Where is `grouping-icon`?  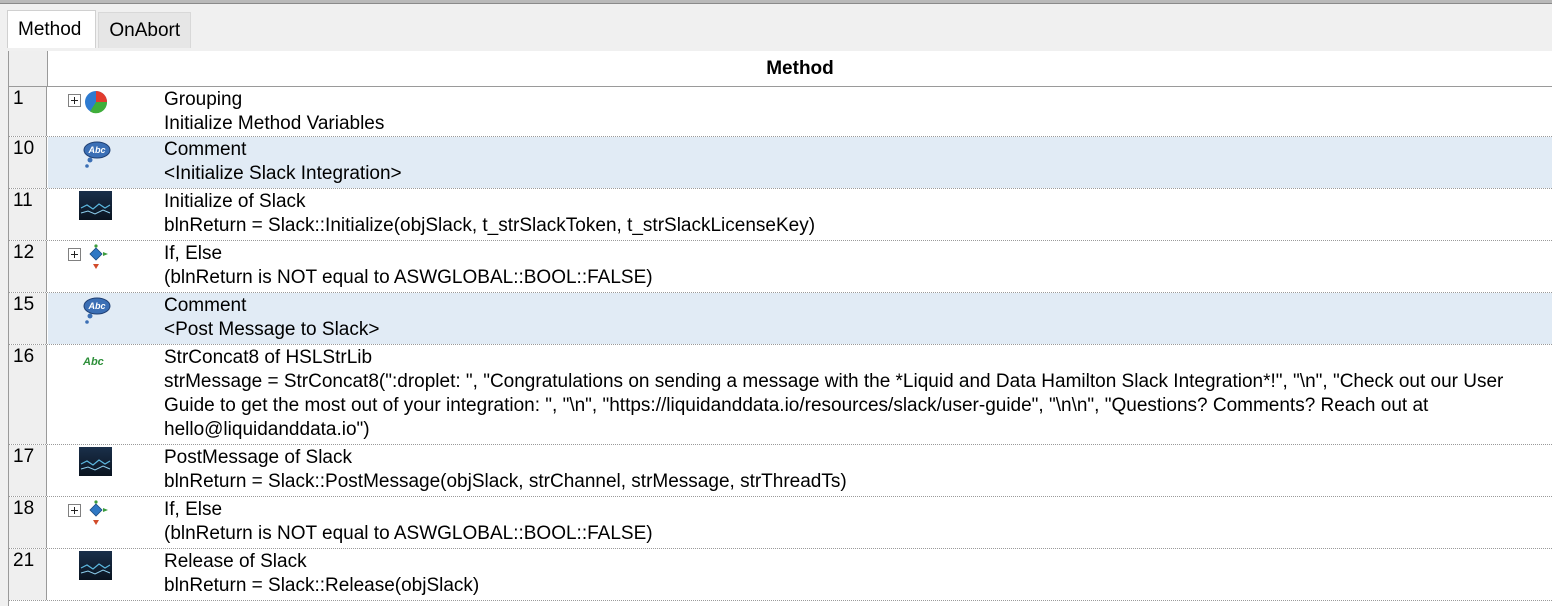 grouping-icon is located at coordinates (96, 102).